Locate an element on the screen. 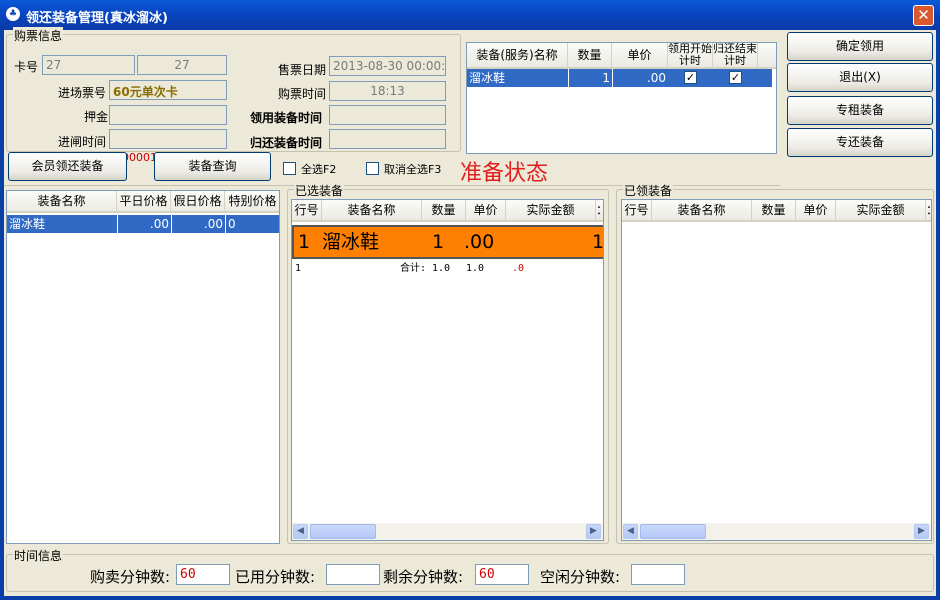 Image resolution: width=940 pixels, height=600 pixels. table-row: 溜冰鞋 .00 .00 0 is located at coordinates (143, 224).